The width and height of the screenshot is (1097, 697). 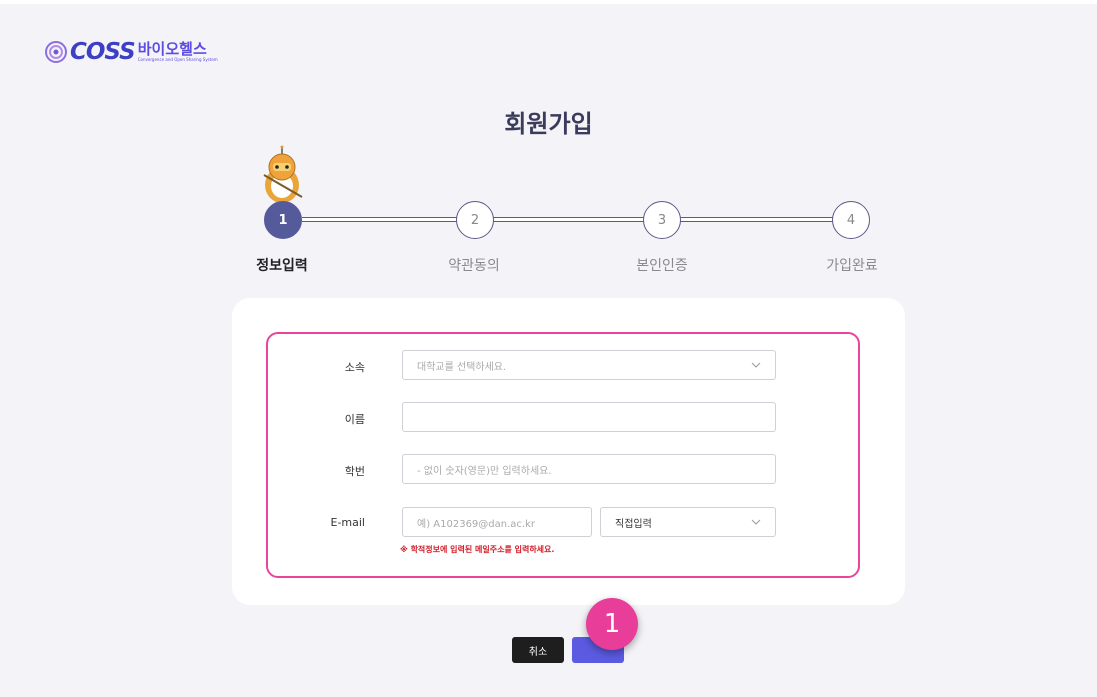 What do you see at coordinates (354, 419) in the screenshot?
I see `name-label: 이름` at bounding box center [354, 419].